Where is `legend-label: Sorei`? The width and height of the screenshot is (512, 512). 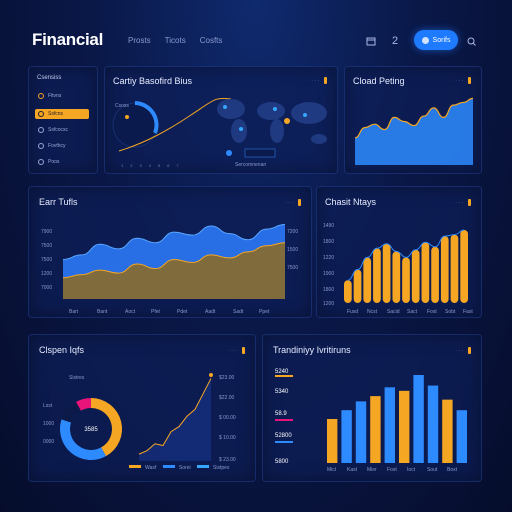
legend-label: Sorei is located at coordinates (185, 468).